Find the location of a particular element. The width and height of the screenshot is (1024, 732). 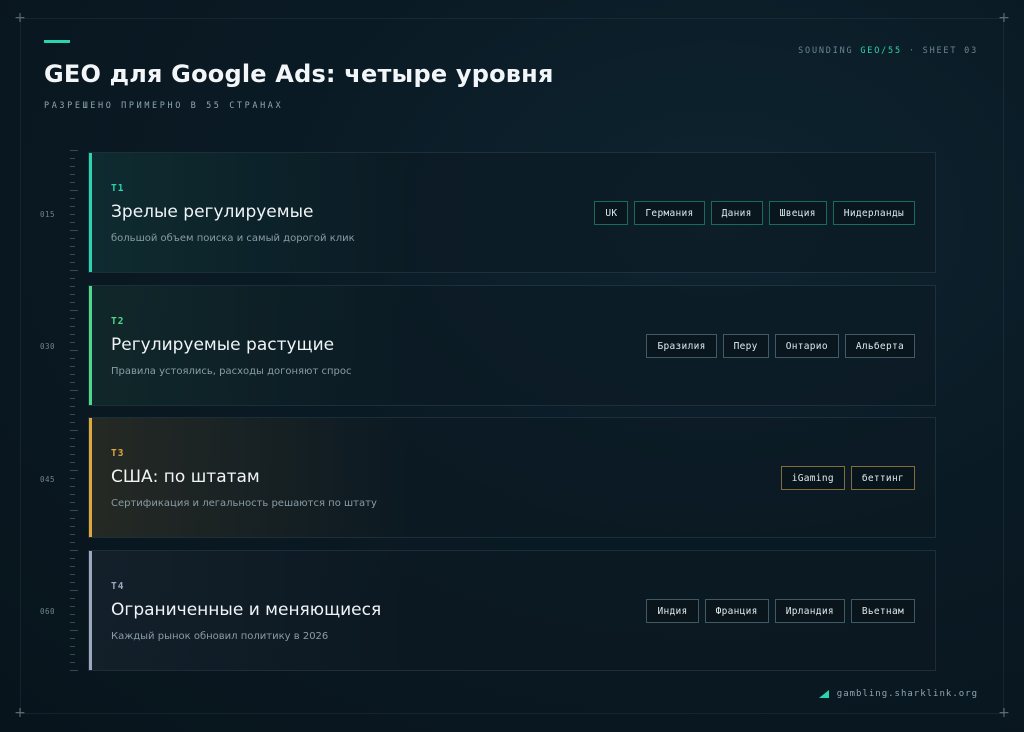

geo-tag: iGaming is located at coordinates (812, 478).